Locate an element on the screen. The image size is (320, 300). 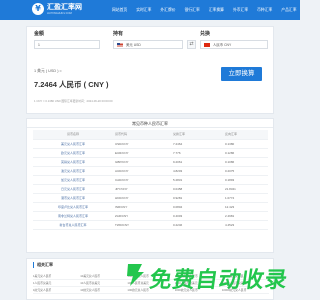
to-currency-label: 兑换 is located at coordinates (205, 34).